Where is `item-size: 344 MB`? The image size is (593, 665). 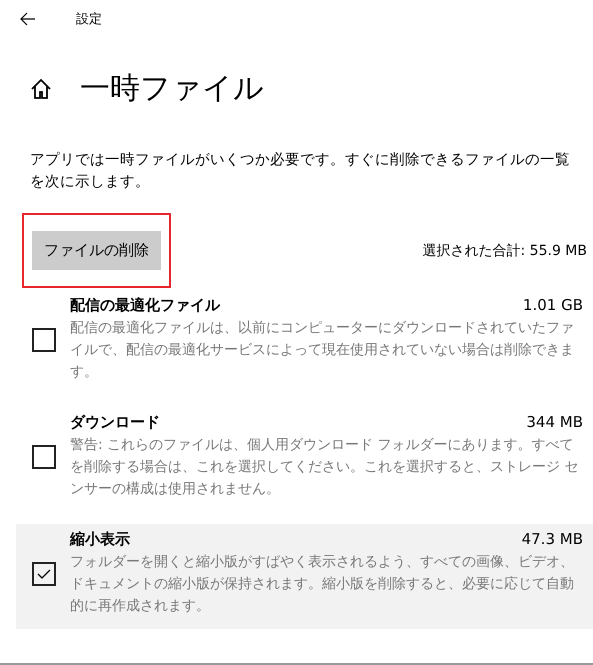
item-size: 344 MB is located at coordinates (554, 422).